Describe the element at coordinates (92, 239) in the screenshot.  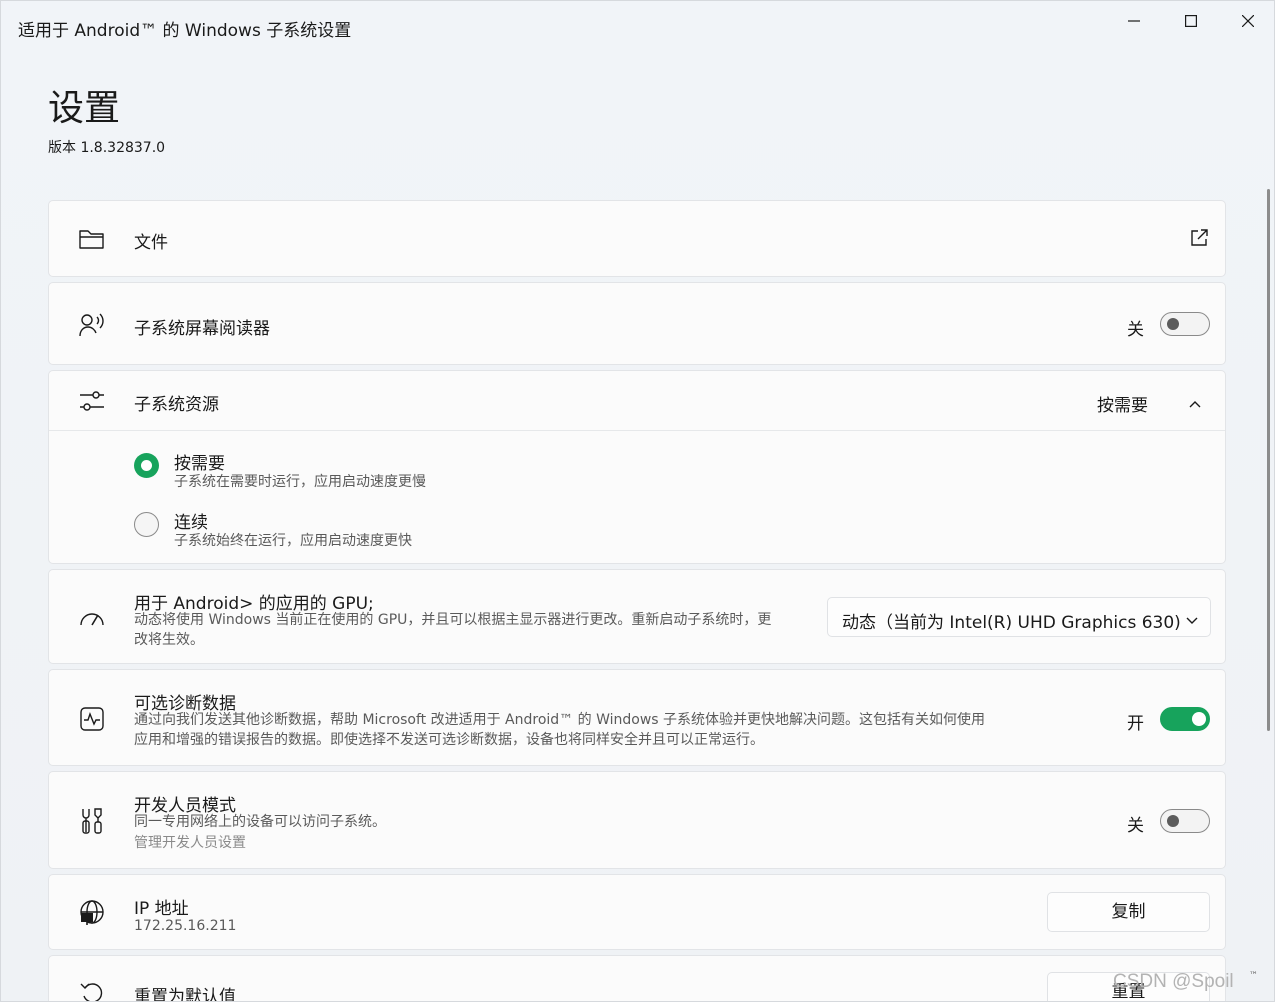
I see `folder-icon` at that location.